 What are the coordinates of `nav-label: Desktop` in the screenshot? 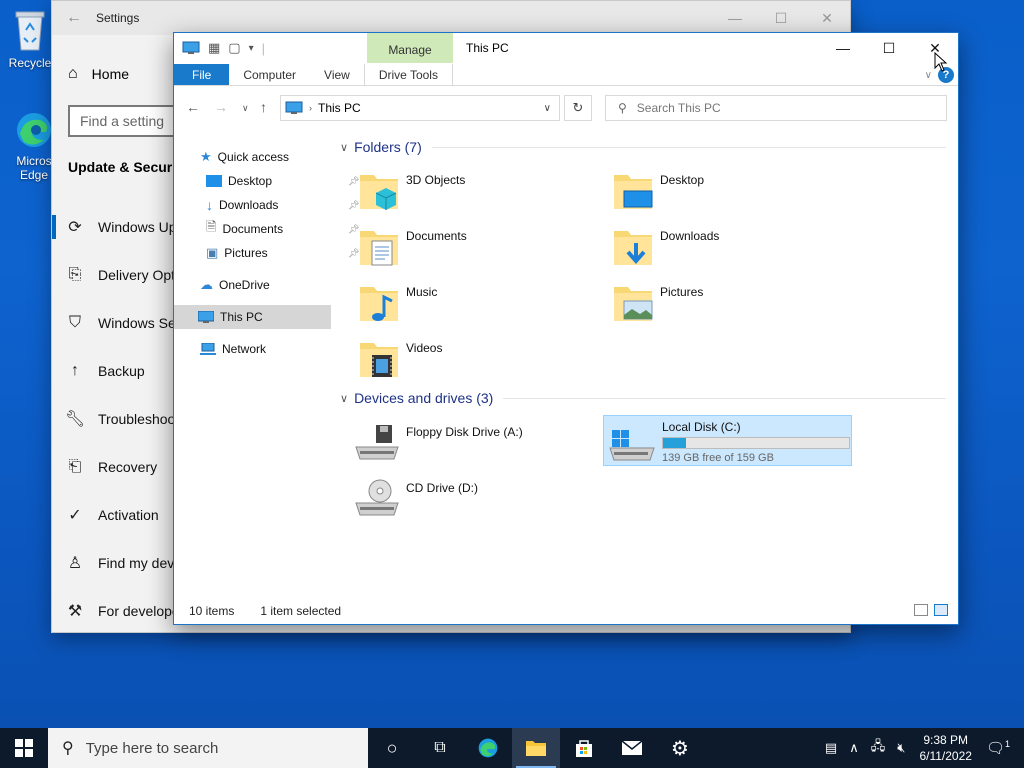 It's located at (250, 181).